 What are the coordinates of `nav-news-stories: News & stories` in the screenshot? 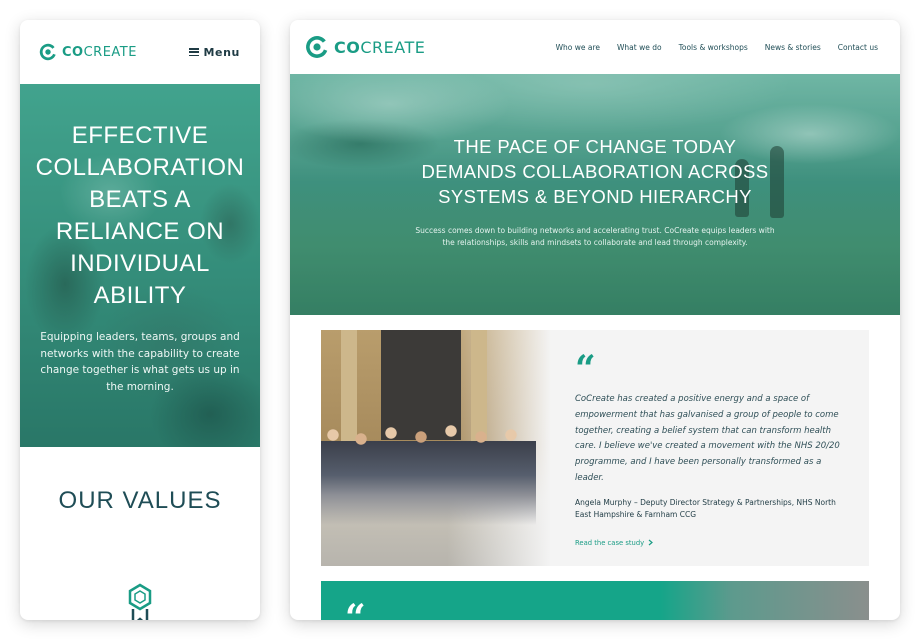 It's located at (793, 47).